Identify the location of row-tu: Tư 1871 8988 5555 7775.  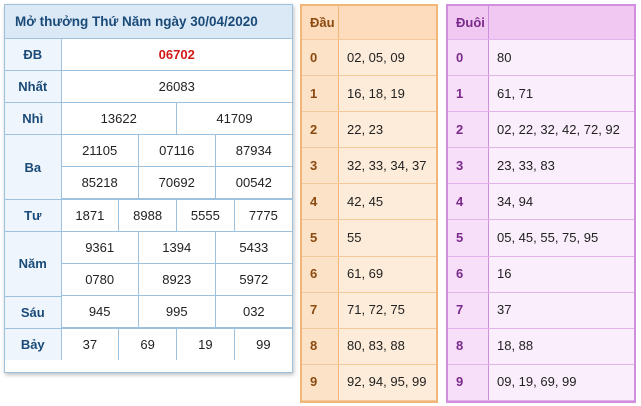
(148, 215).